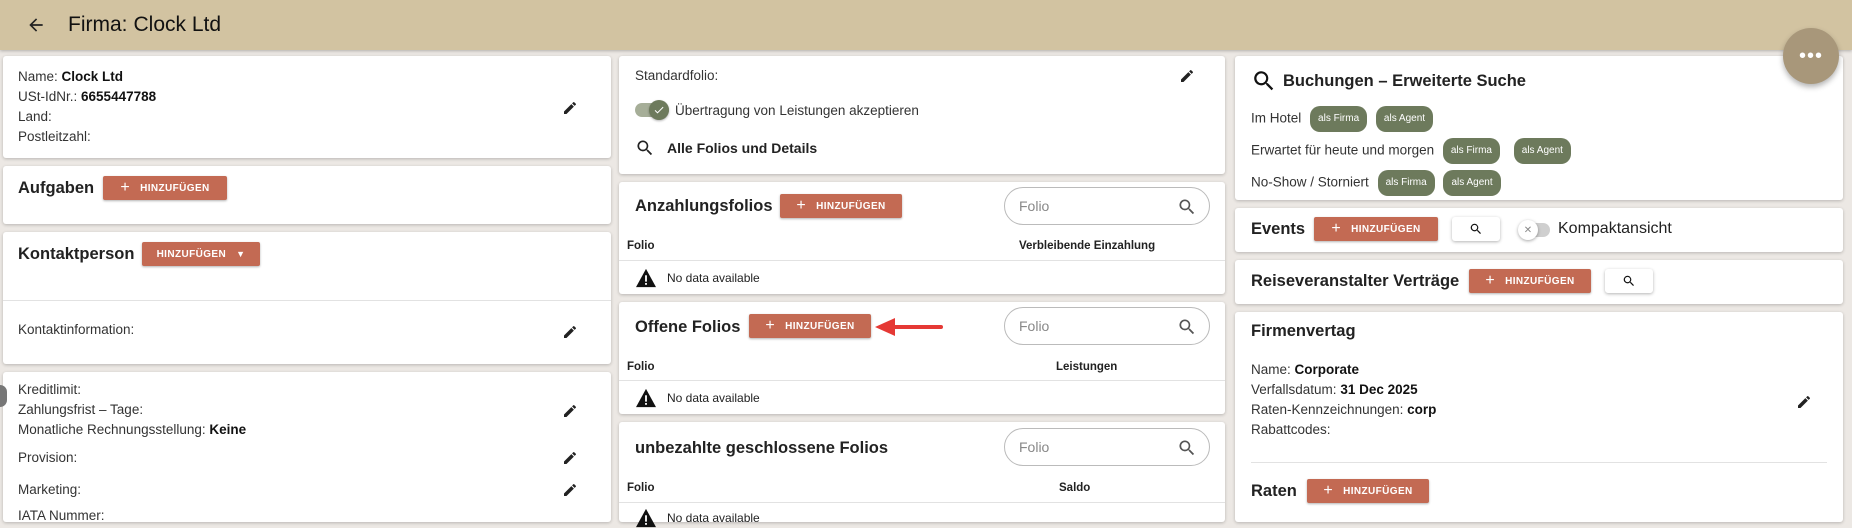  What do you see at coordinates (1811, 56) in the screenshot?
I see `more-actions-button: •••` at bounding box center [1811, 56].